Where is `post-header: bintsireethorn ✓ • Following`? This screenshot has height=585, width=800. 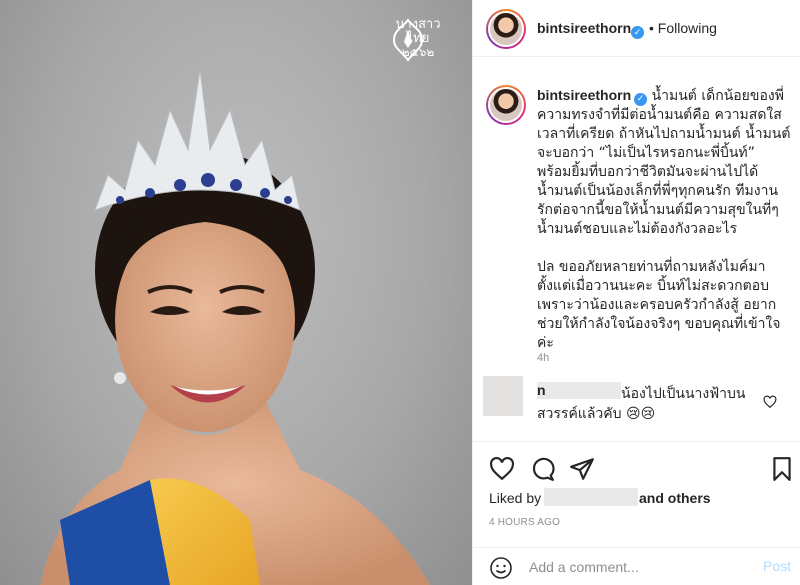 post-header: bintsireethorn ✓ • Following is located at coordinates (636, 28).